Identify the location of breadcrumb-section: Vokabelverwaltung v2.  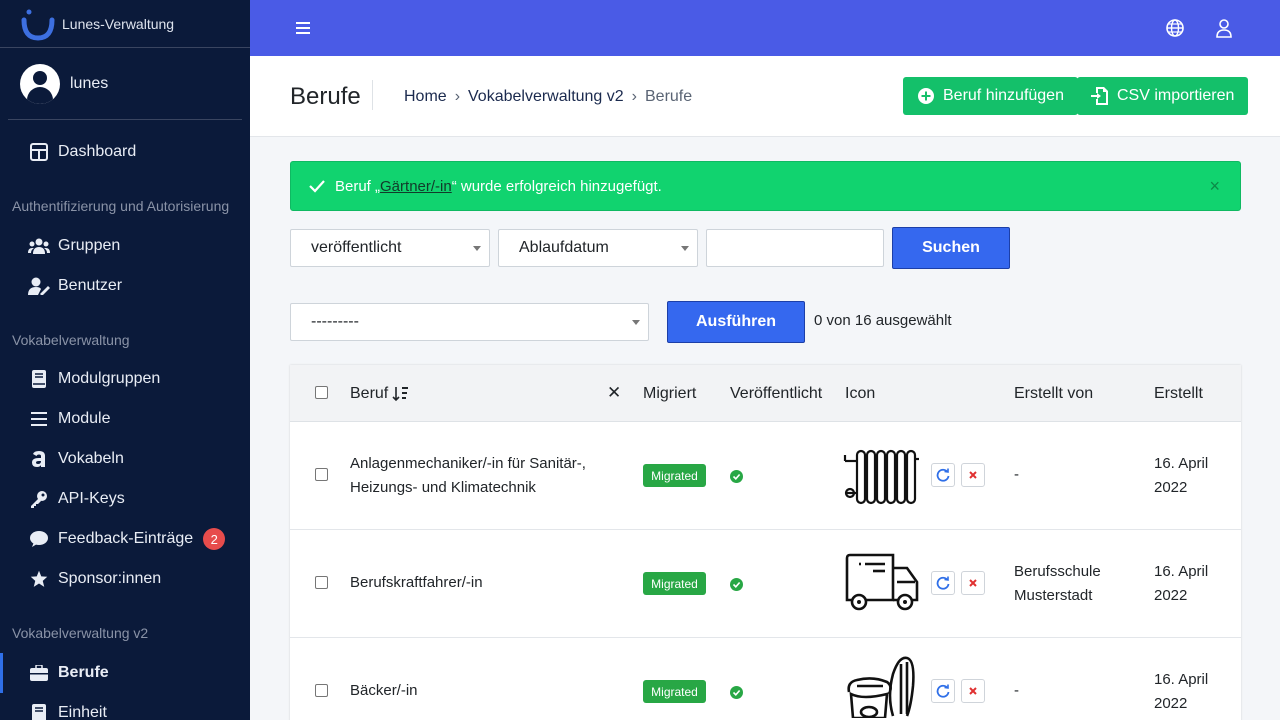
(546, 97).